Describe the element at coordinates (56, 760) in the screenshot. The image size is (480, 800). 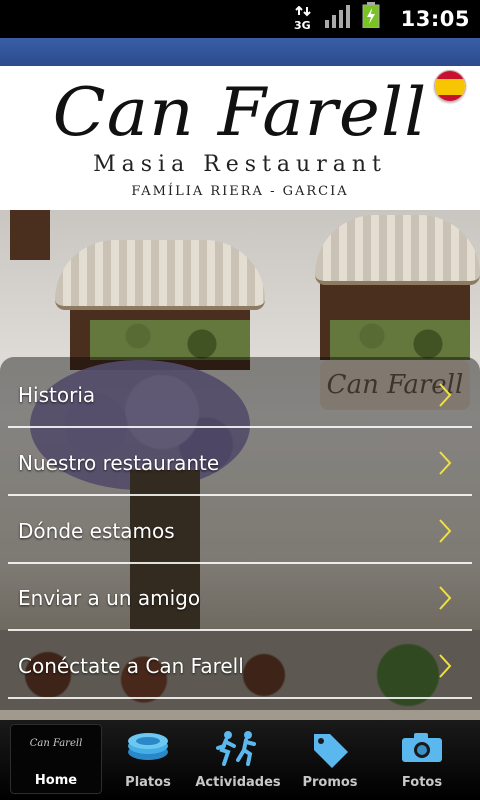
I see `tab-home: Can Farell Home` at that location.